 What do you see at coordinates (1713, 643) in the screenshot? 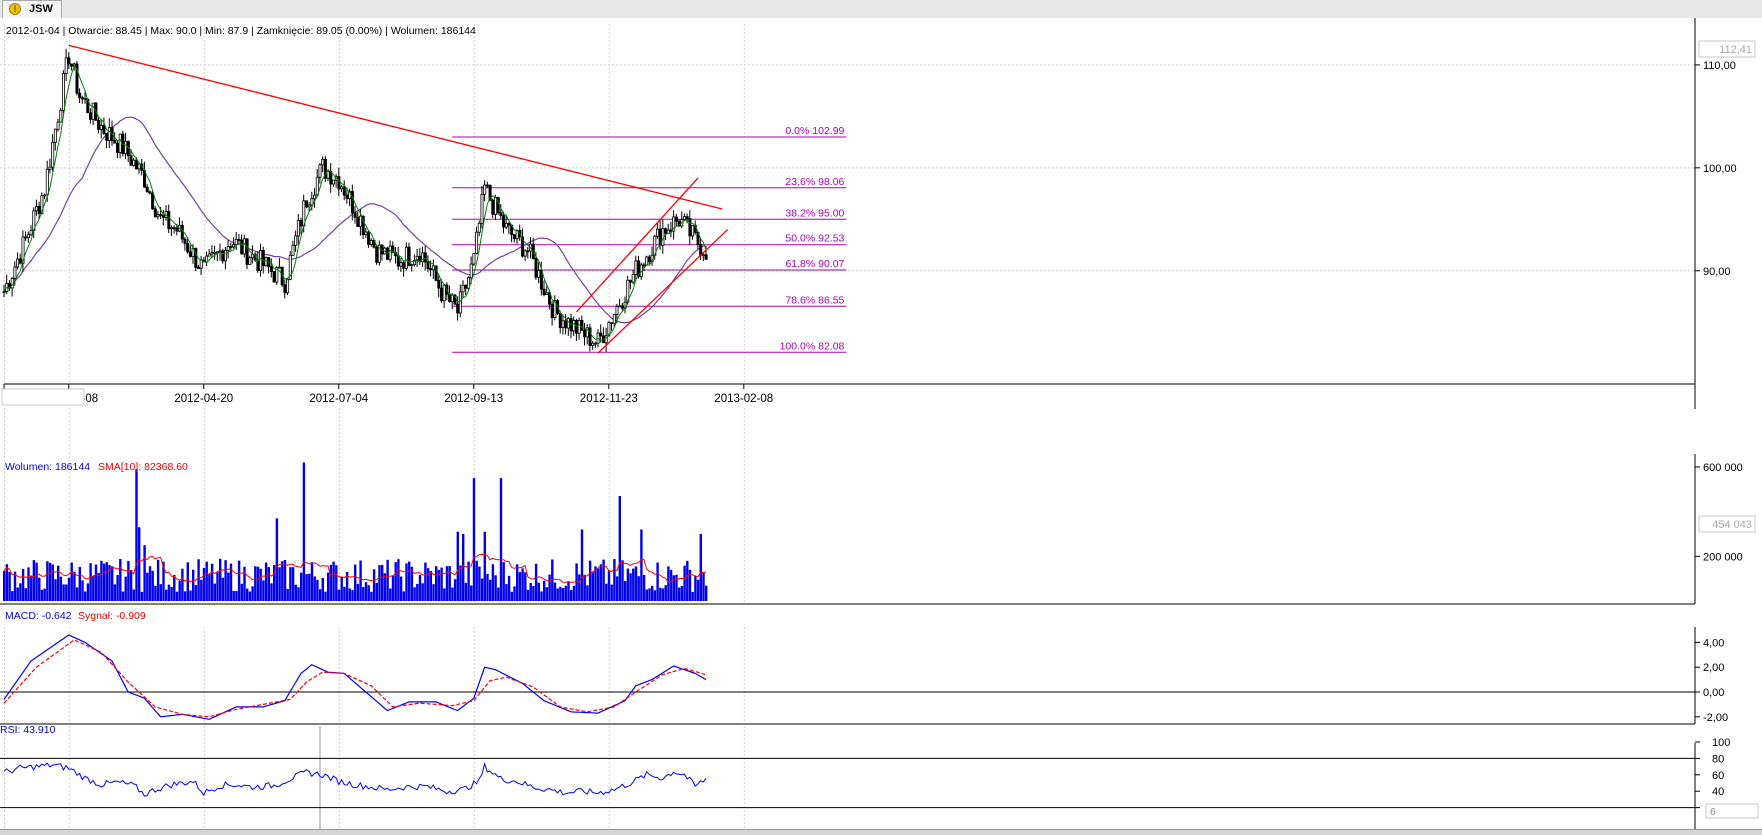
I see `macd-tick-label: 4,00` at bounding box center [1713, 643].